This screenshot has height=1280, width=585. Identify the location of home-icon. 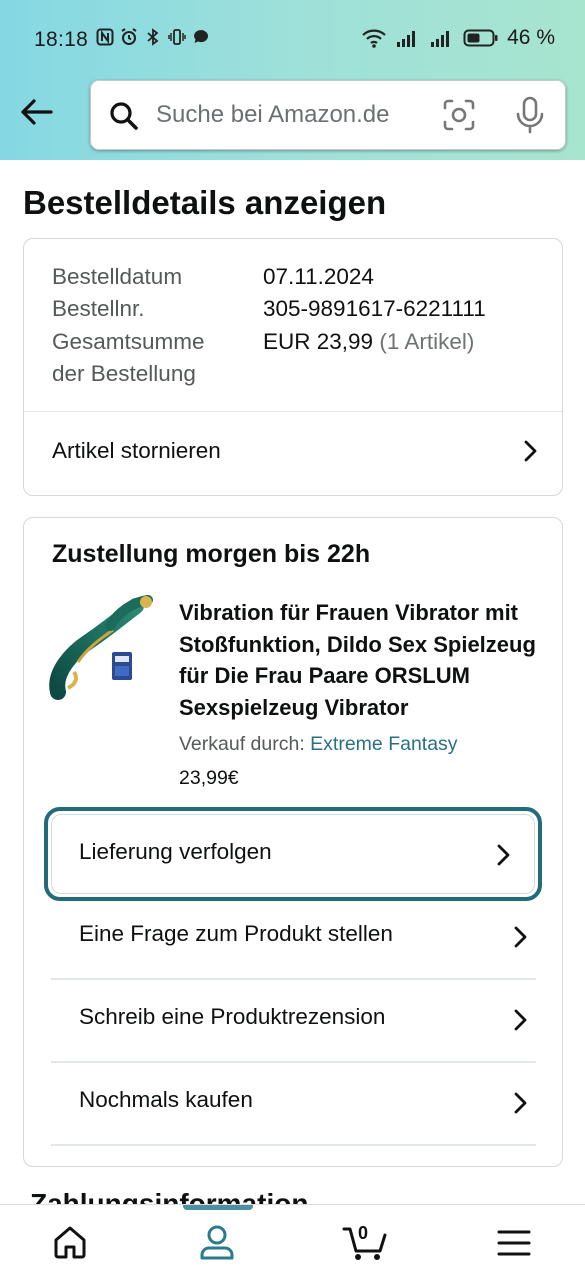
(70, 1242).